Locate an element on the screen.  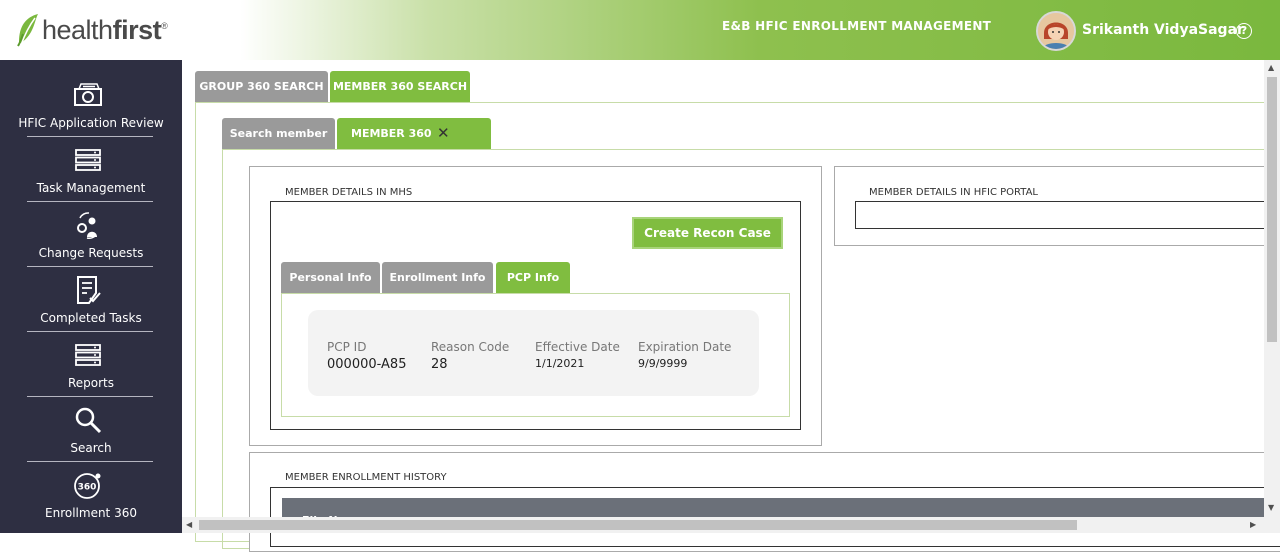
expiration-date-field: Expiration Date 9/9/9999 is located at coordinates (684, 355).